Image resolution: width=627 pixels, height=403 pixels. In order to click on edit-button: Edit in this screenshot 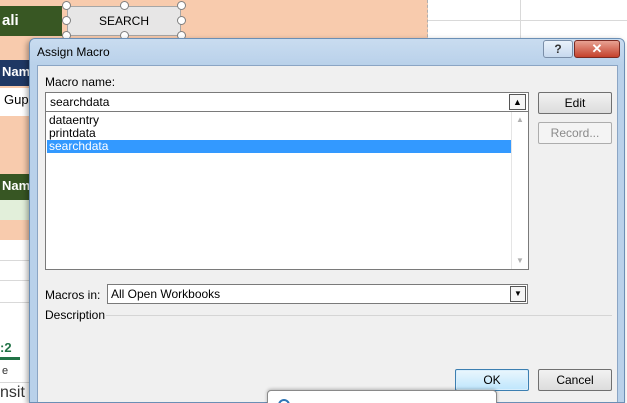, I will do `click(575, 103)`.